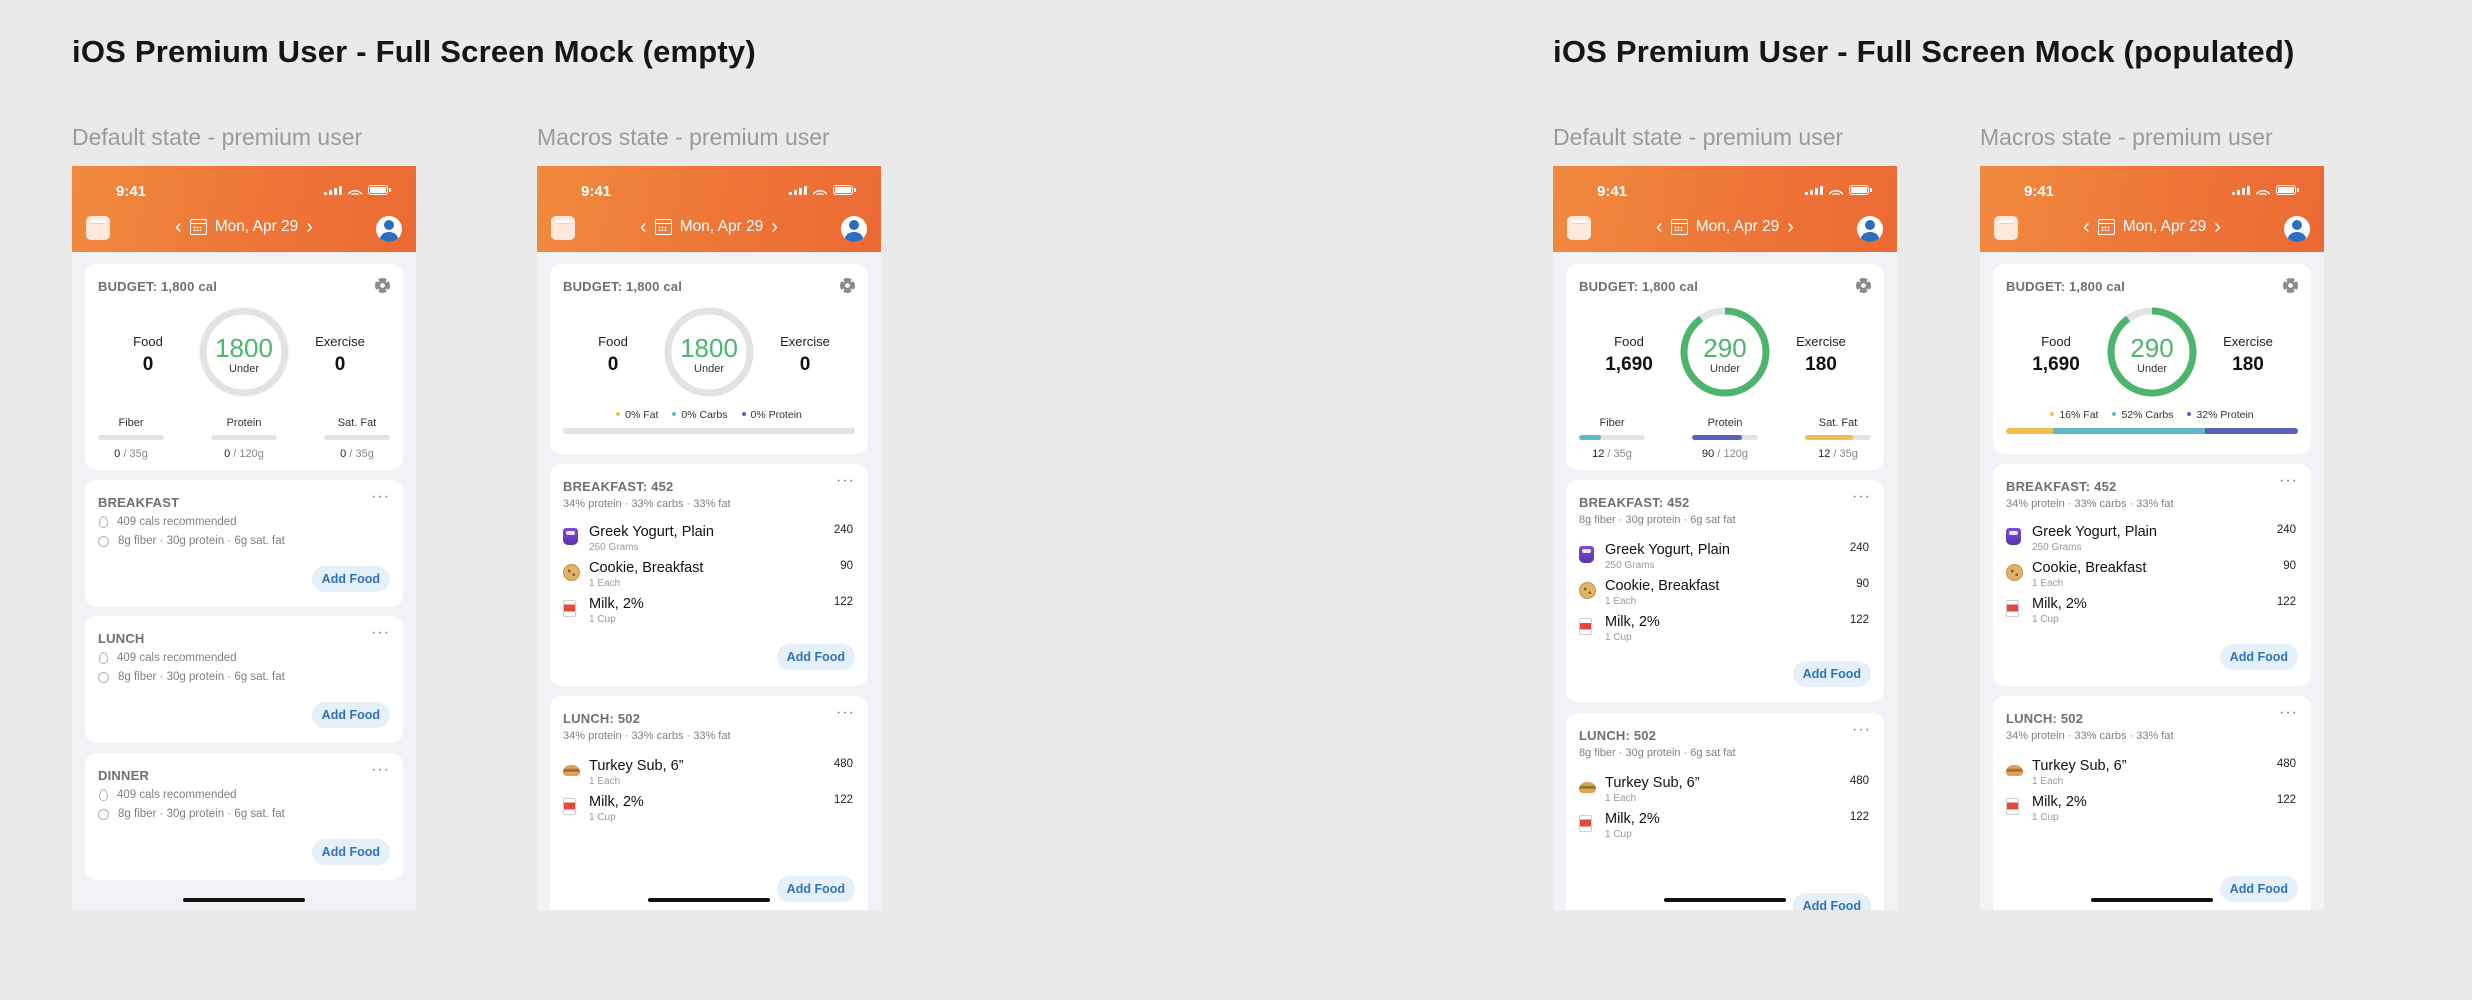 This screenshot has height=1000, width=2472. What do you see at coordinates (2152, 431) in the screenshot?
I see `macro-bar` at bounding box center [2152, 431].